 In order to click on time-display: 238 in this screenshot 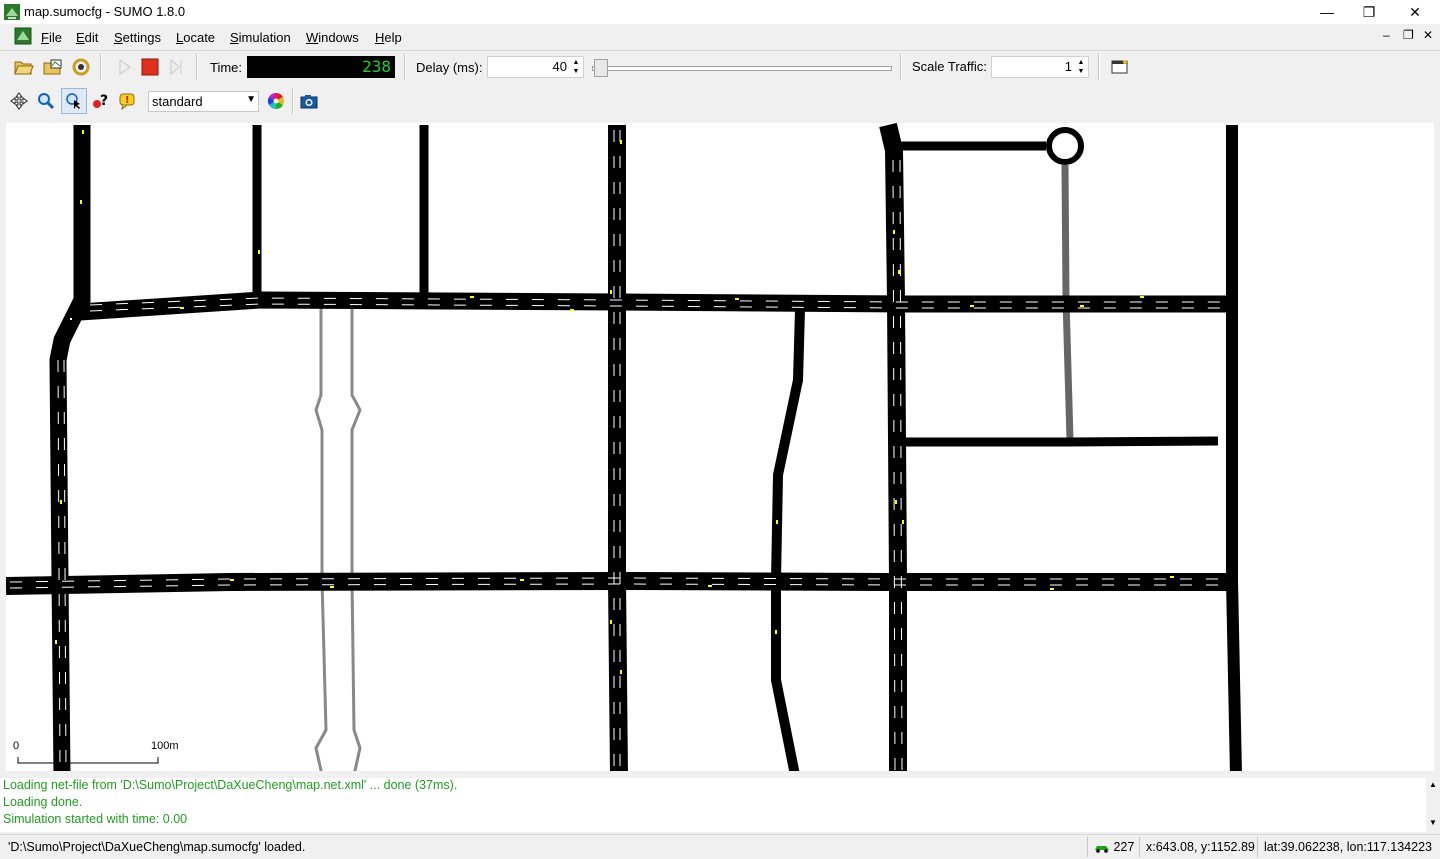, I will do `click(321, 67)`.